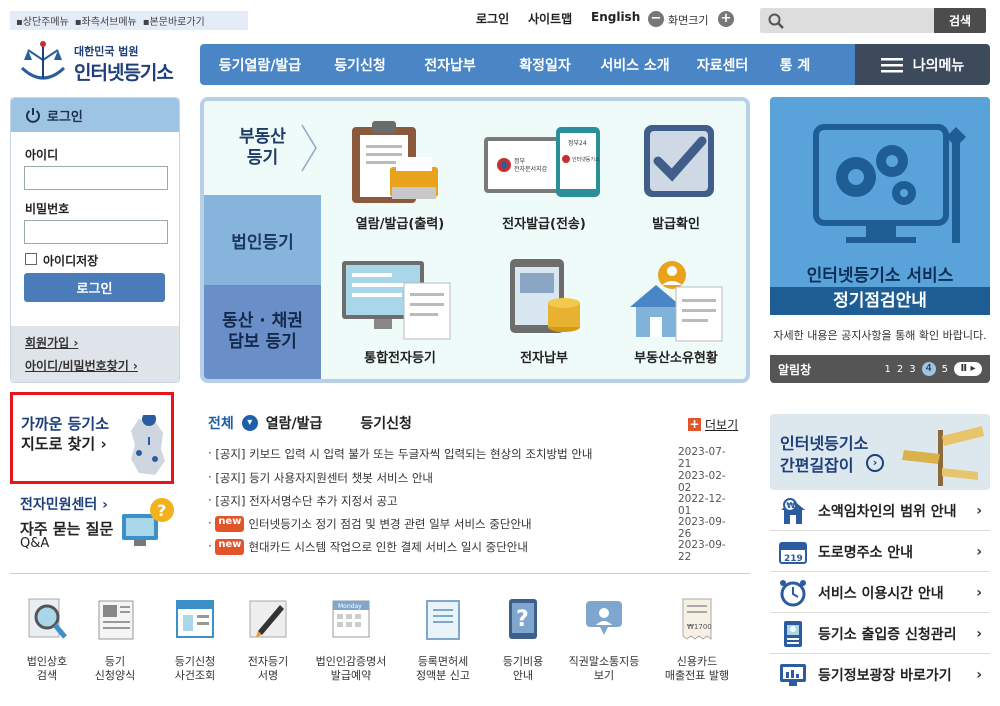 This screenshot has height=706, width=1000. I want to click on faq-qa-label: Q&A, so click(35, 543).